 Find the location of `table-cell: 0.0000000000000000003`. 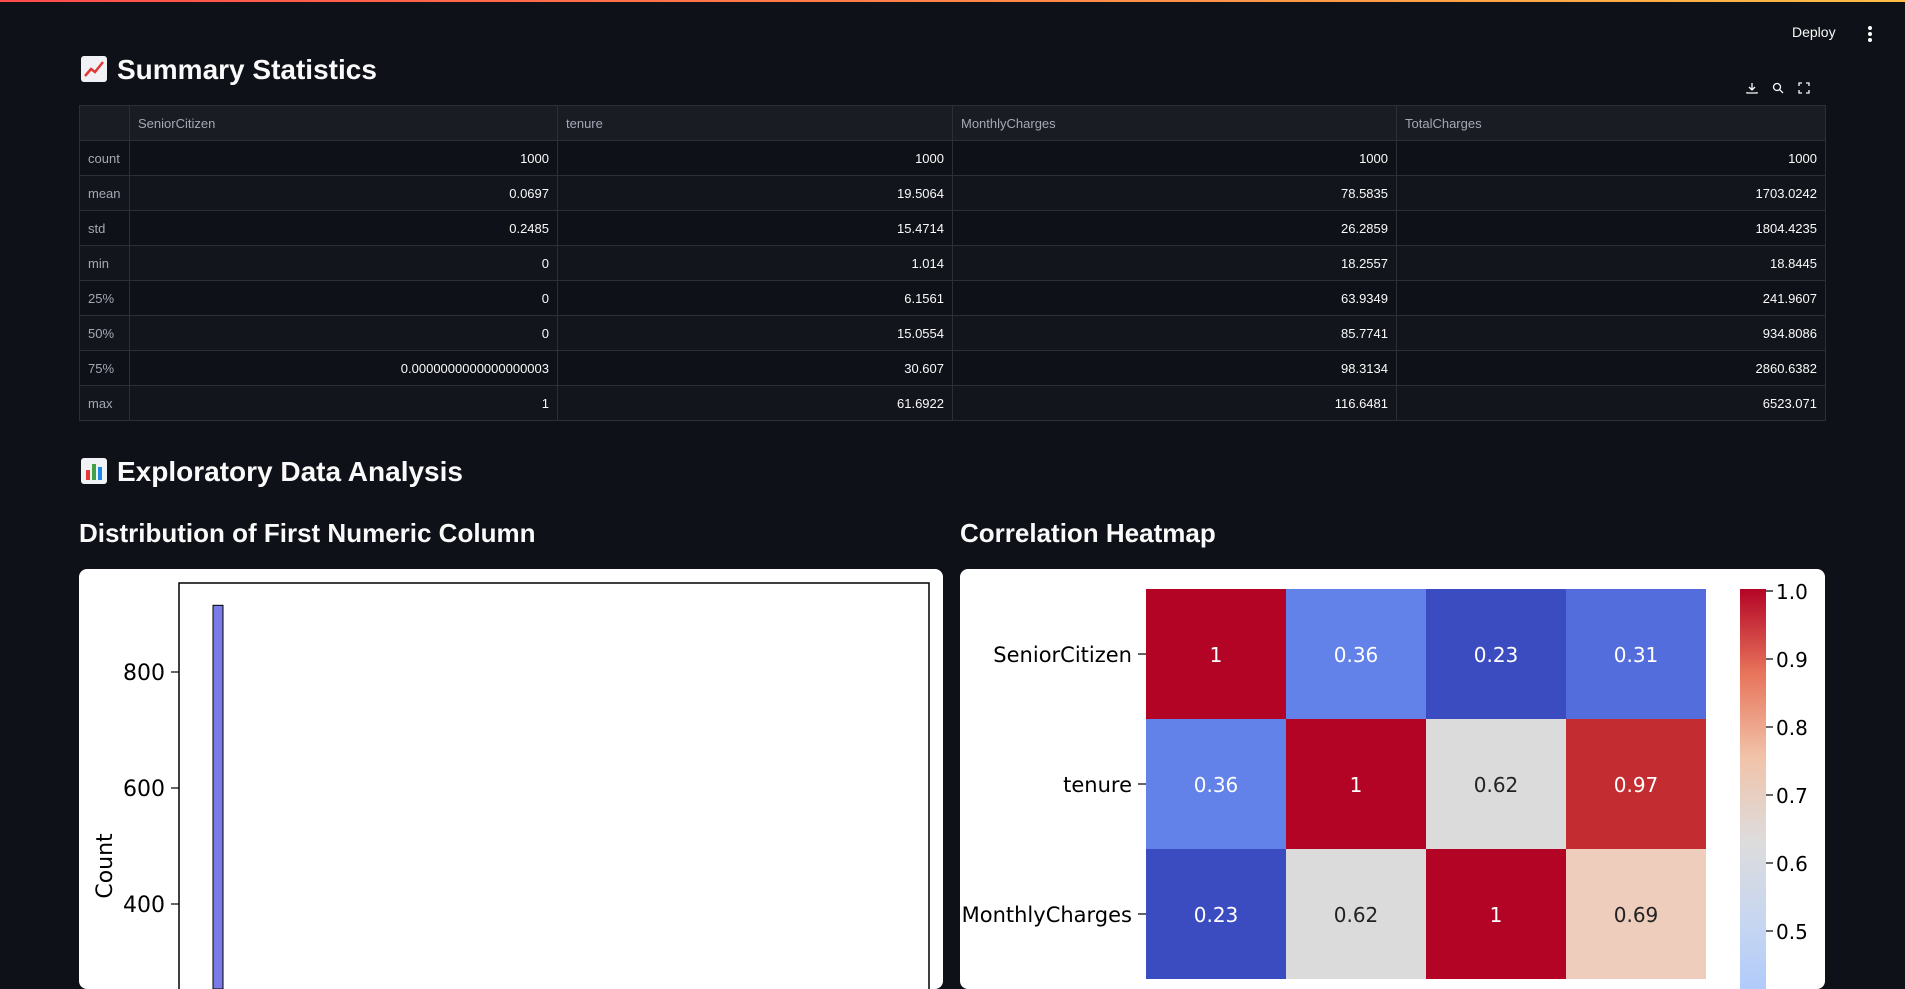

table-cell: 0.0000000000000000003 is located at coordinates (343, 368).